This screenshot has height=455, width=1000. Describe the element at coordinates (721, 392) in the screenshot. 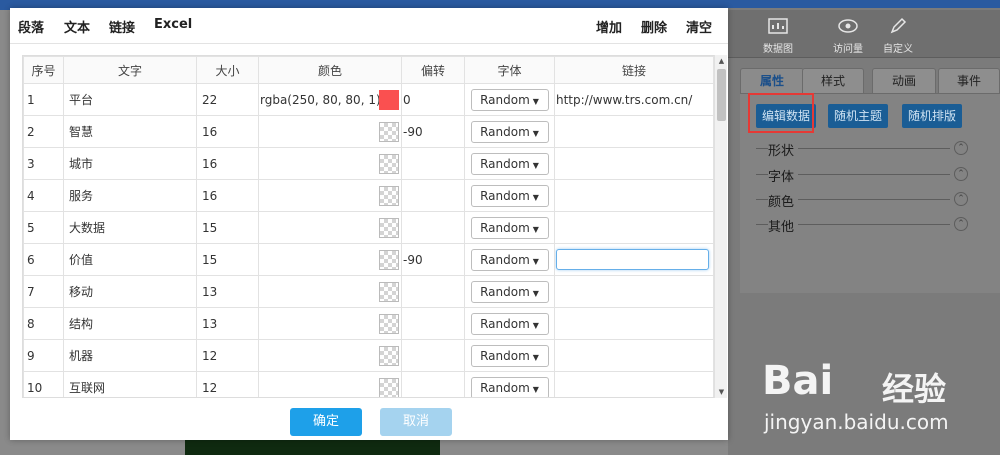

I see `scroll-down-icon: ▼` at that location.